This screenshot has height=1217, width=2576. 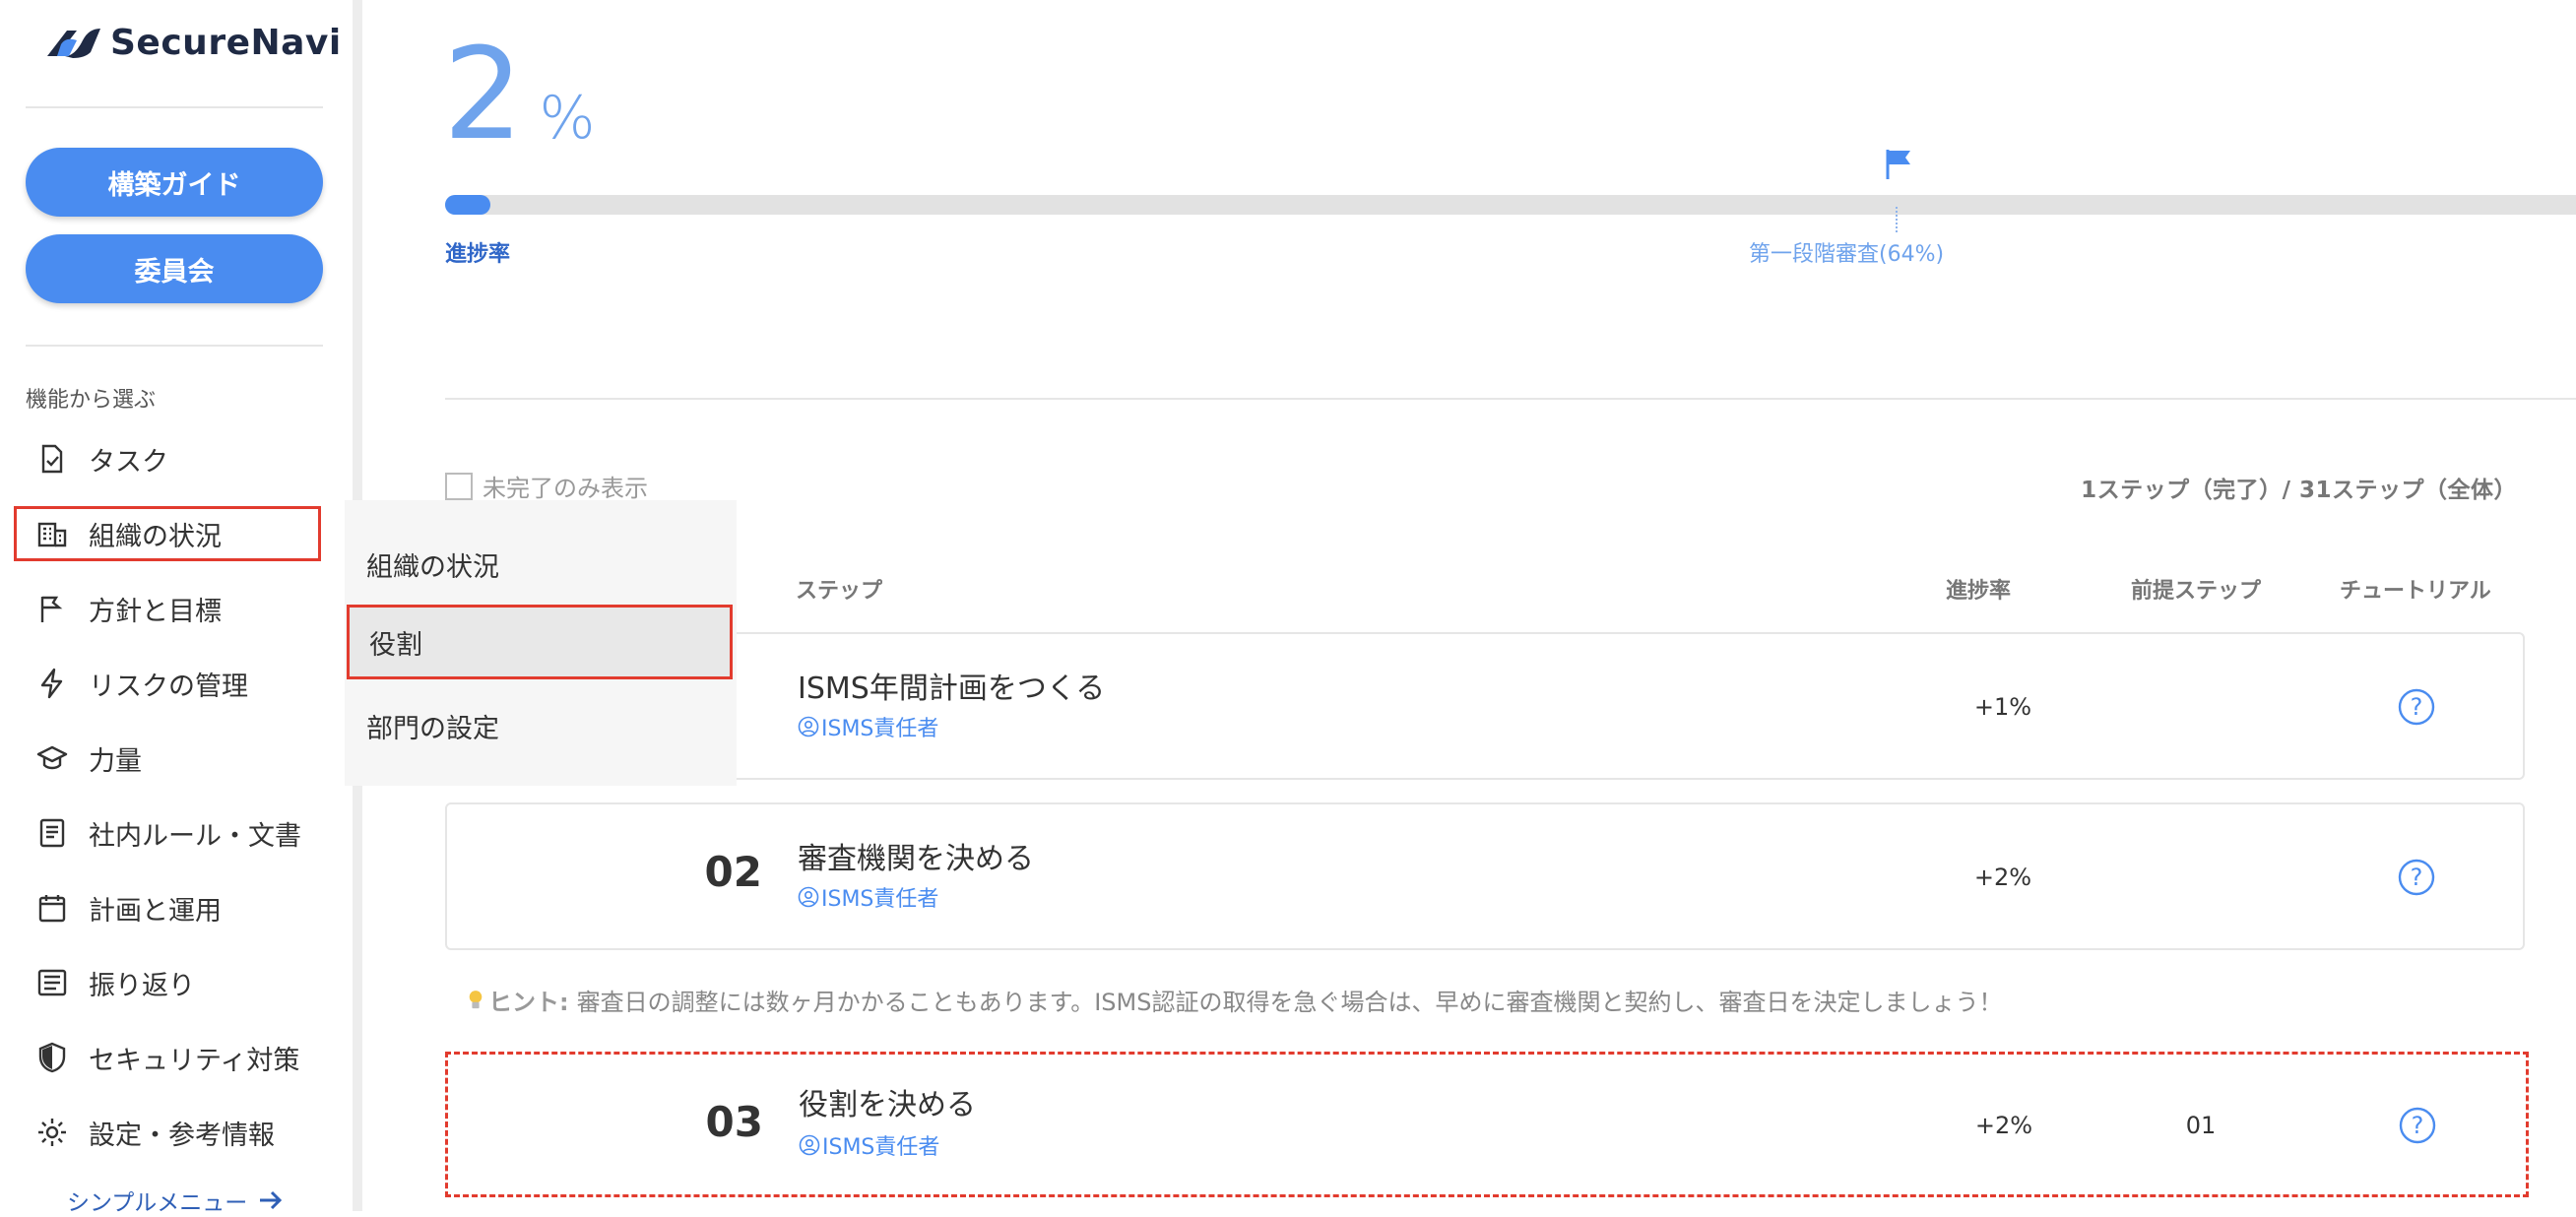 I want to click on sidebar-item-task: タスク, so click(x=167, y=458).